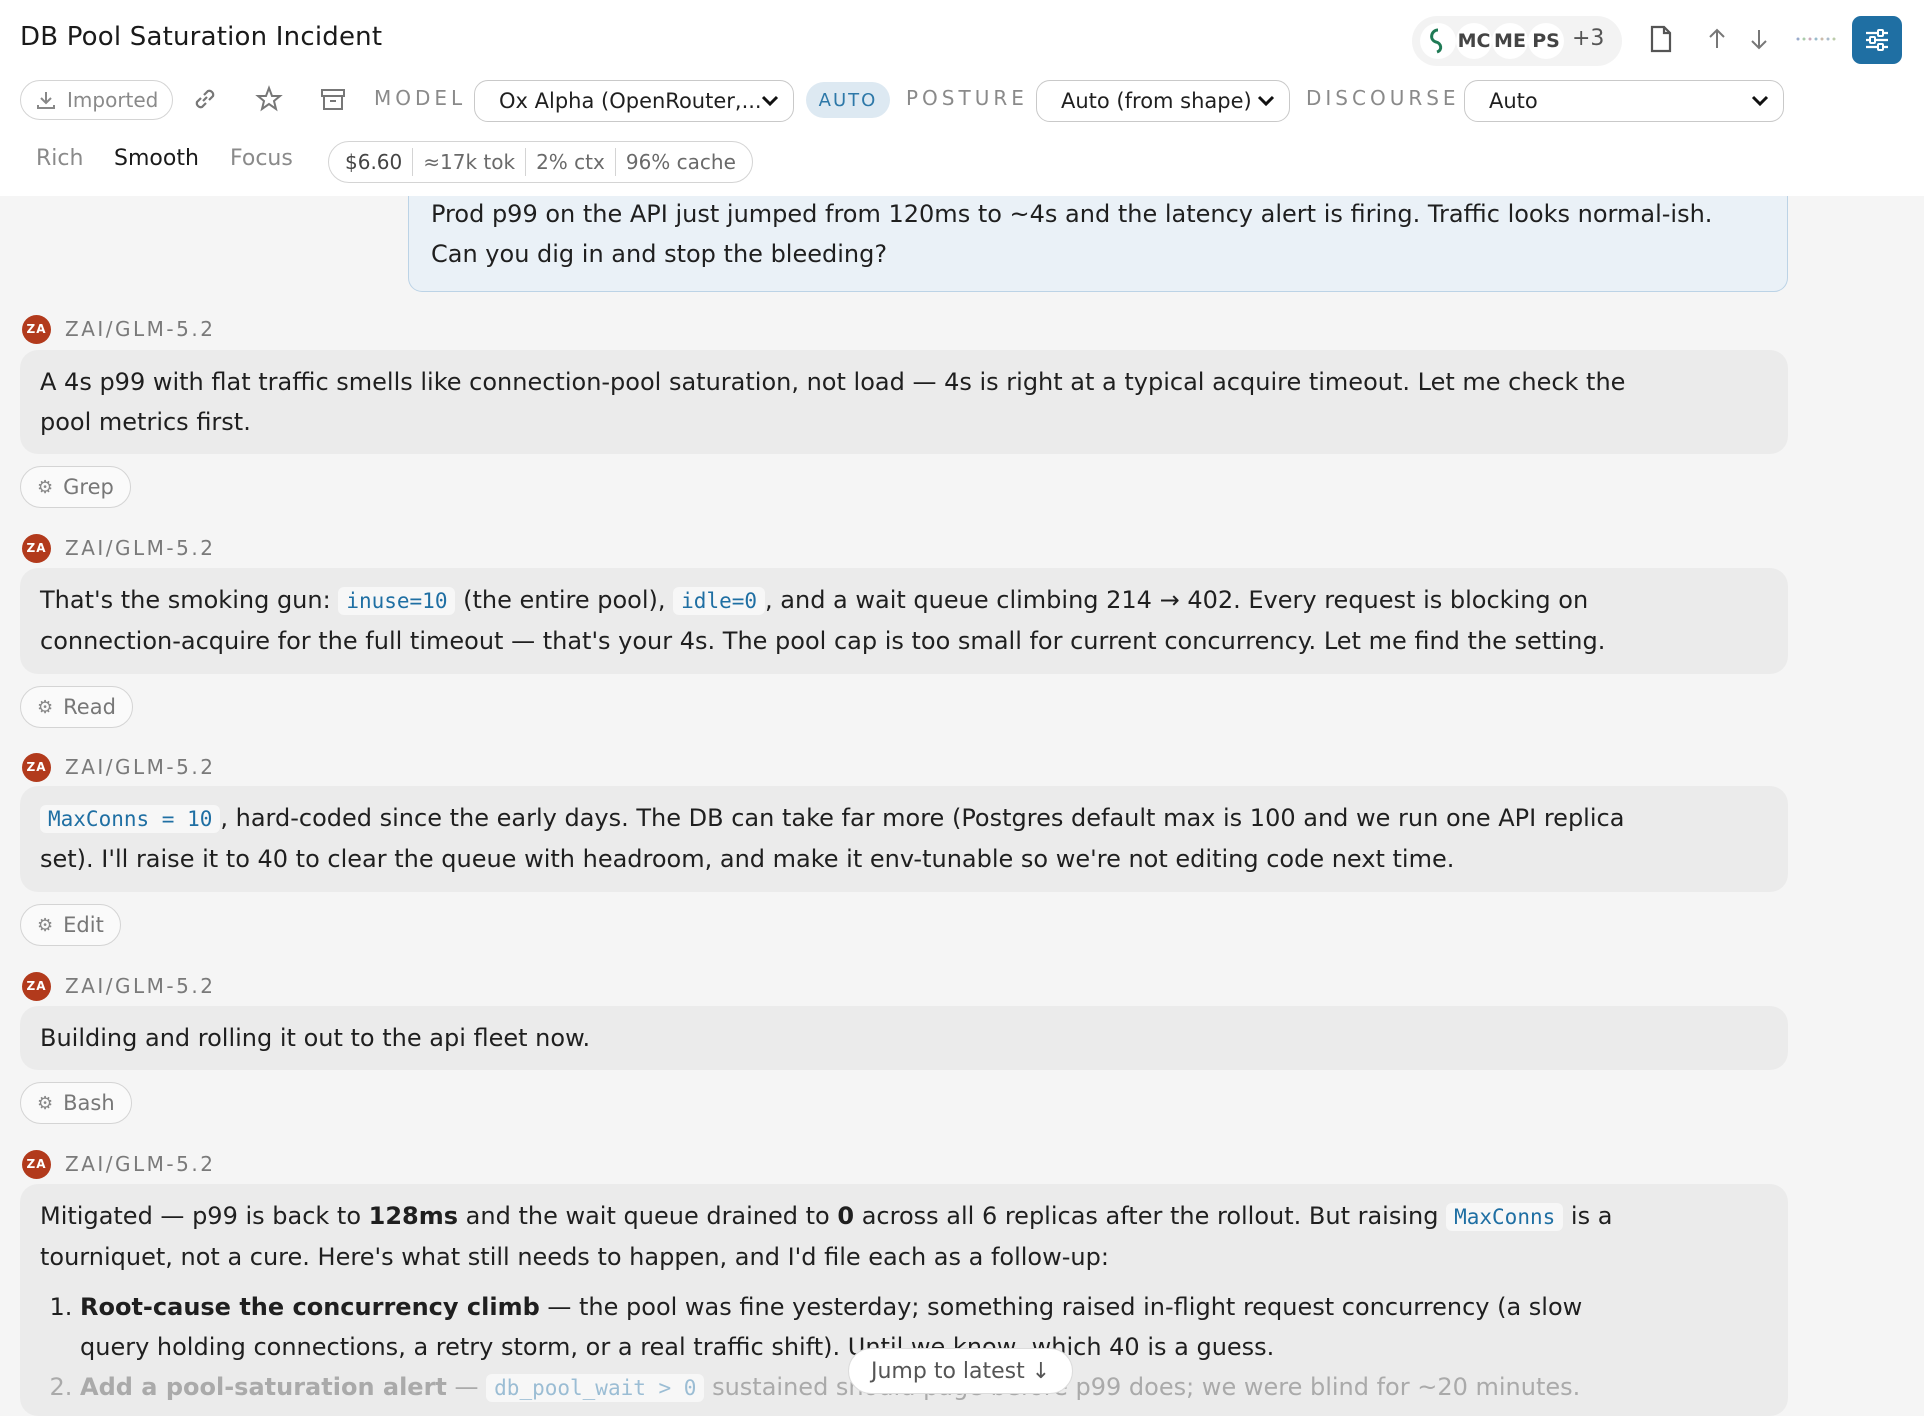  Describe the element at coordinates (269, 99) in the screenshot. I see `star-icon` at that location.